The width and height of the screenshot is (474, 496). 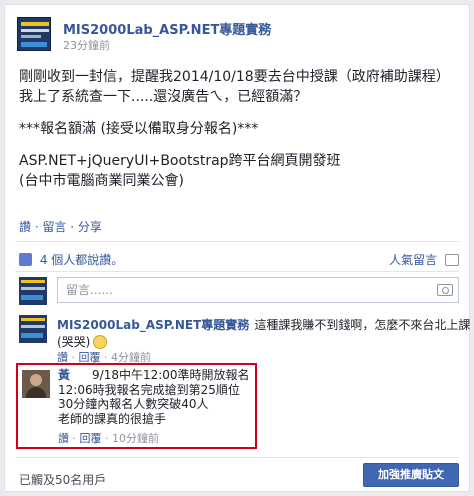 I want to click on comment-text: 這種課我賺不到錢啊，怎麼不來台北上課, so click(x=362, y=325).